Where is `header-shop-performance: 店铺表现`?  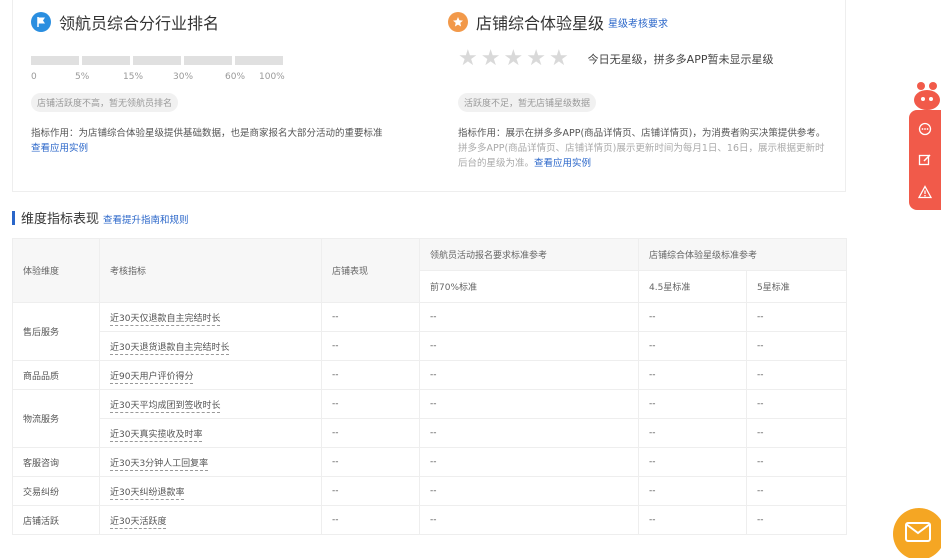 header-shop-performance: 店铺表现 is located at coordinates (370, 270).